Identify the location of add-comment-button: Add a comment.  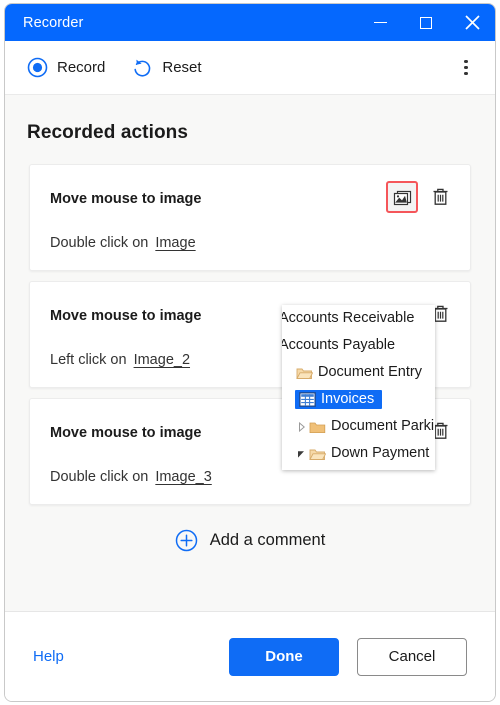
(250, 540).